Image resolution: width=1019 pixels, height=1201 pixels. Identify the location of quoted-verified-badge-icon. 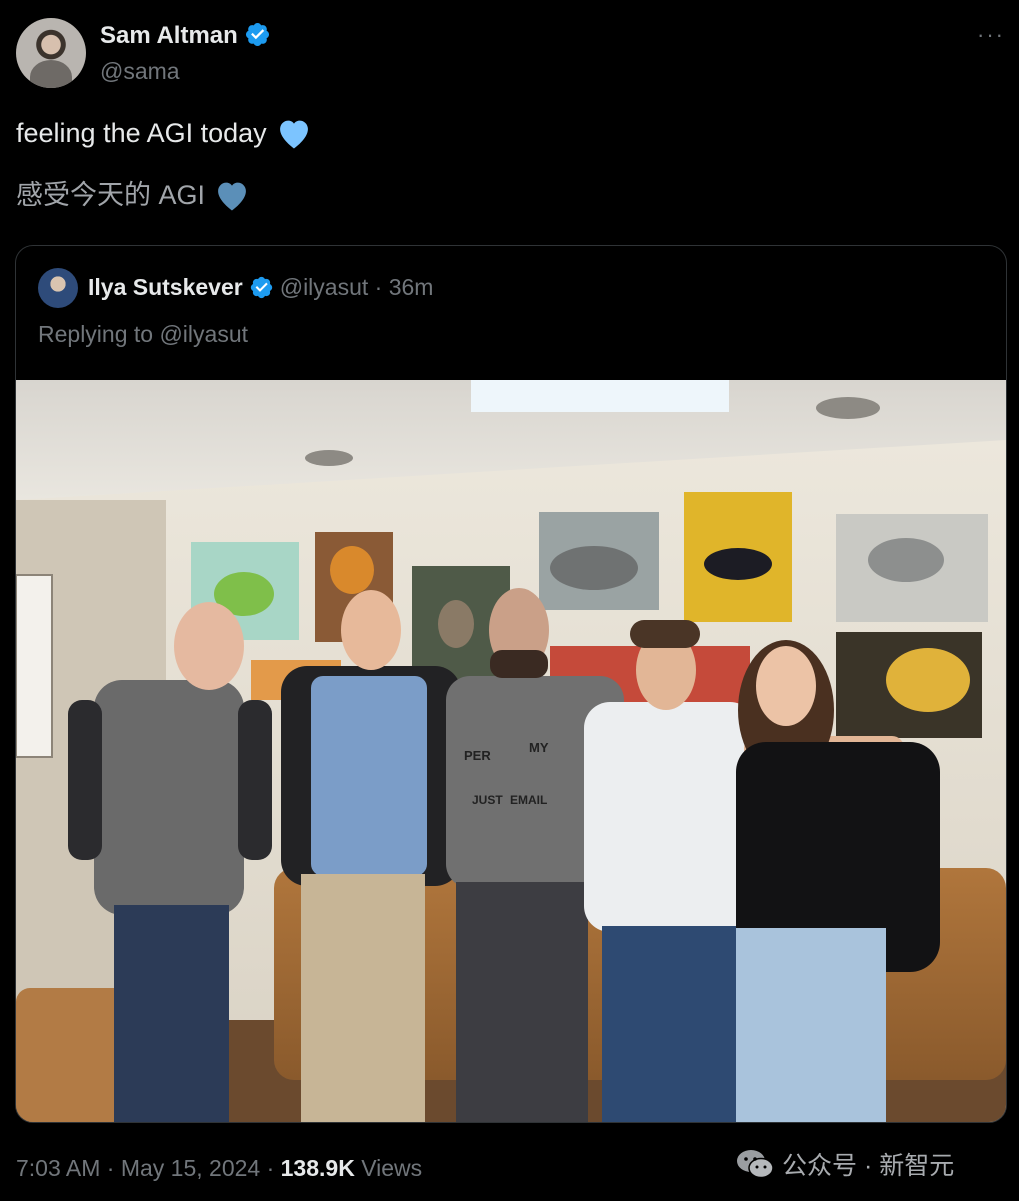
(261, 287).